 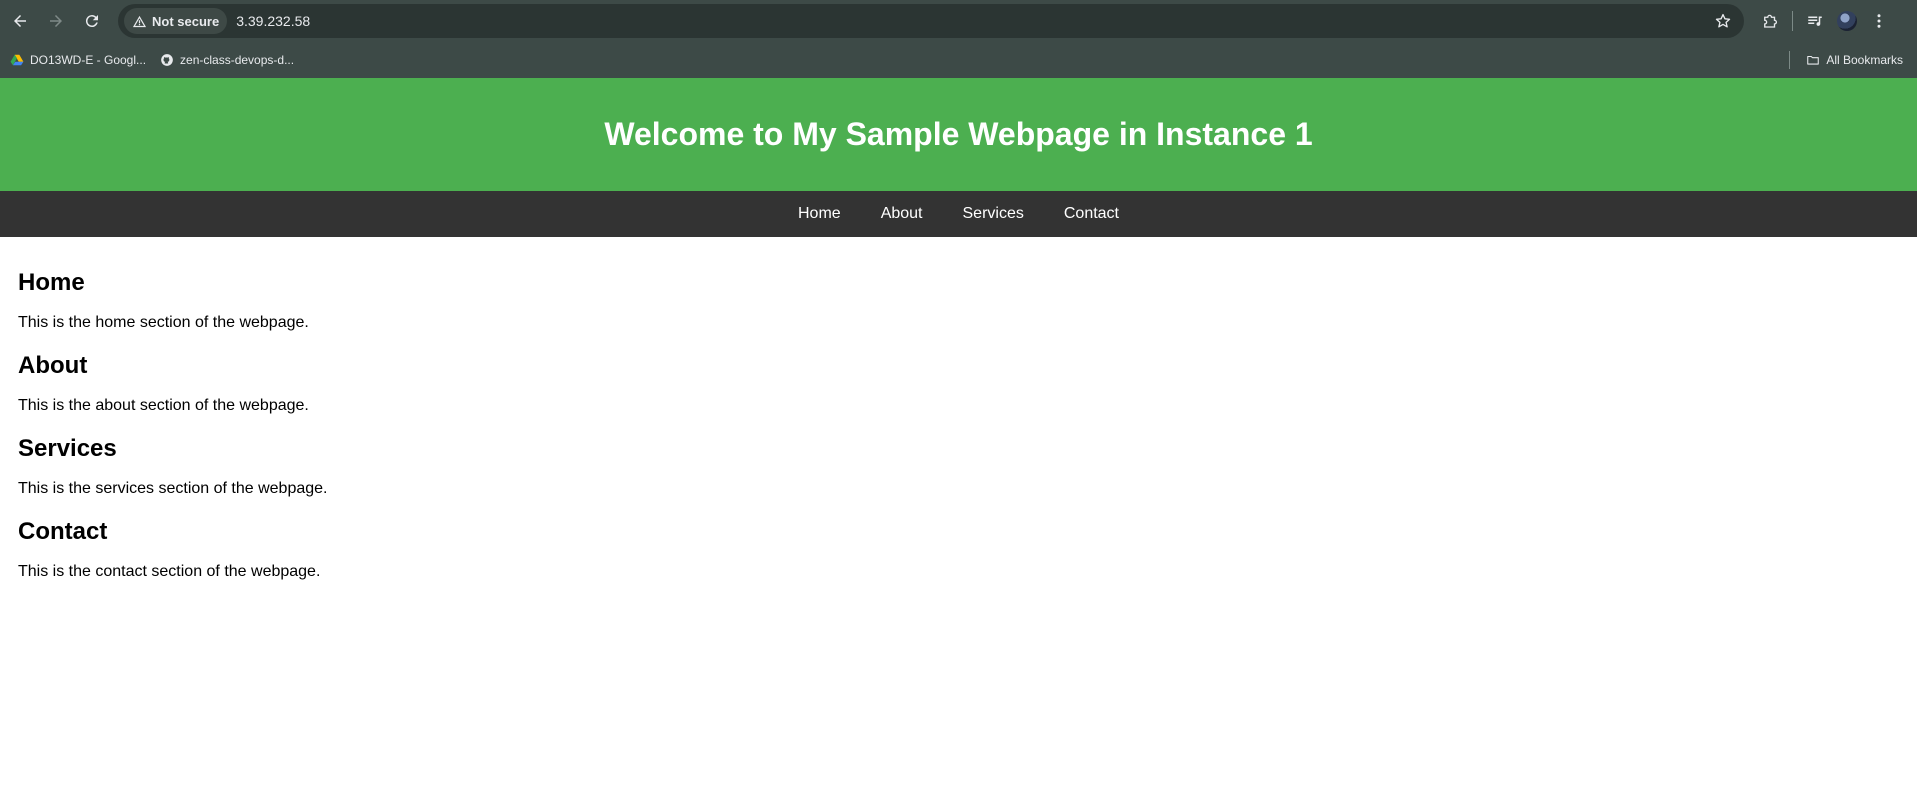 What do you see at coordinates (17, 60) in the screenshot?
I see `google-drive-icon` at bounding box center [17, 60].